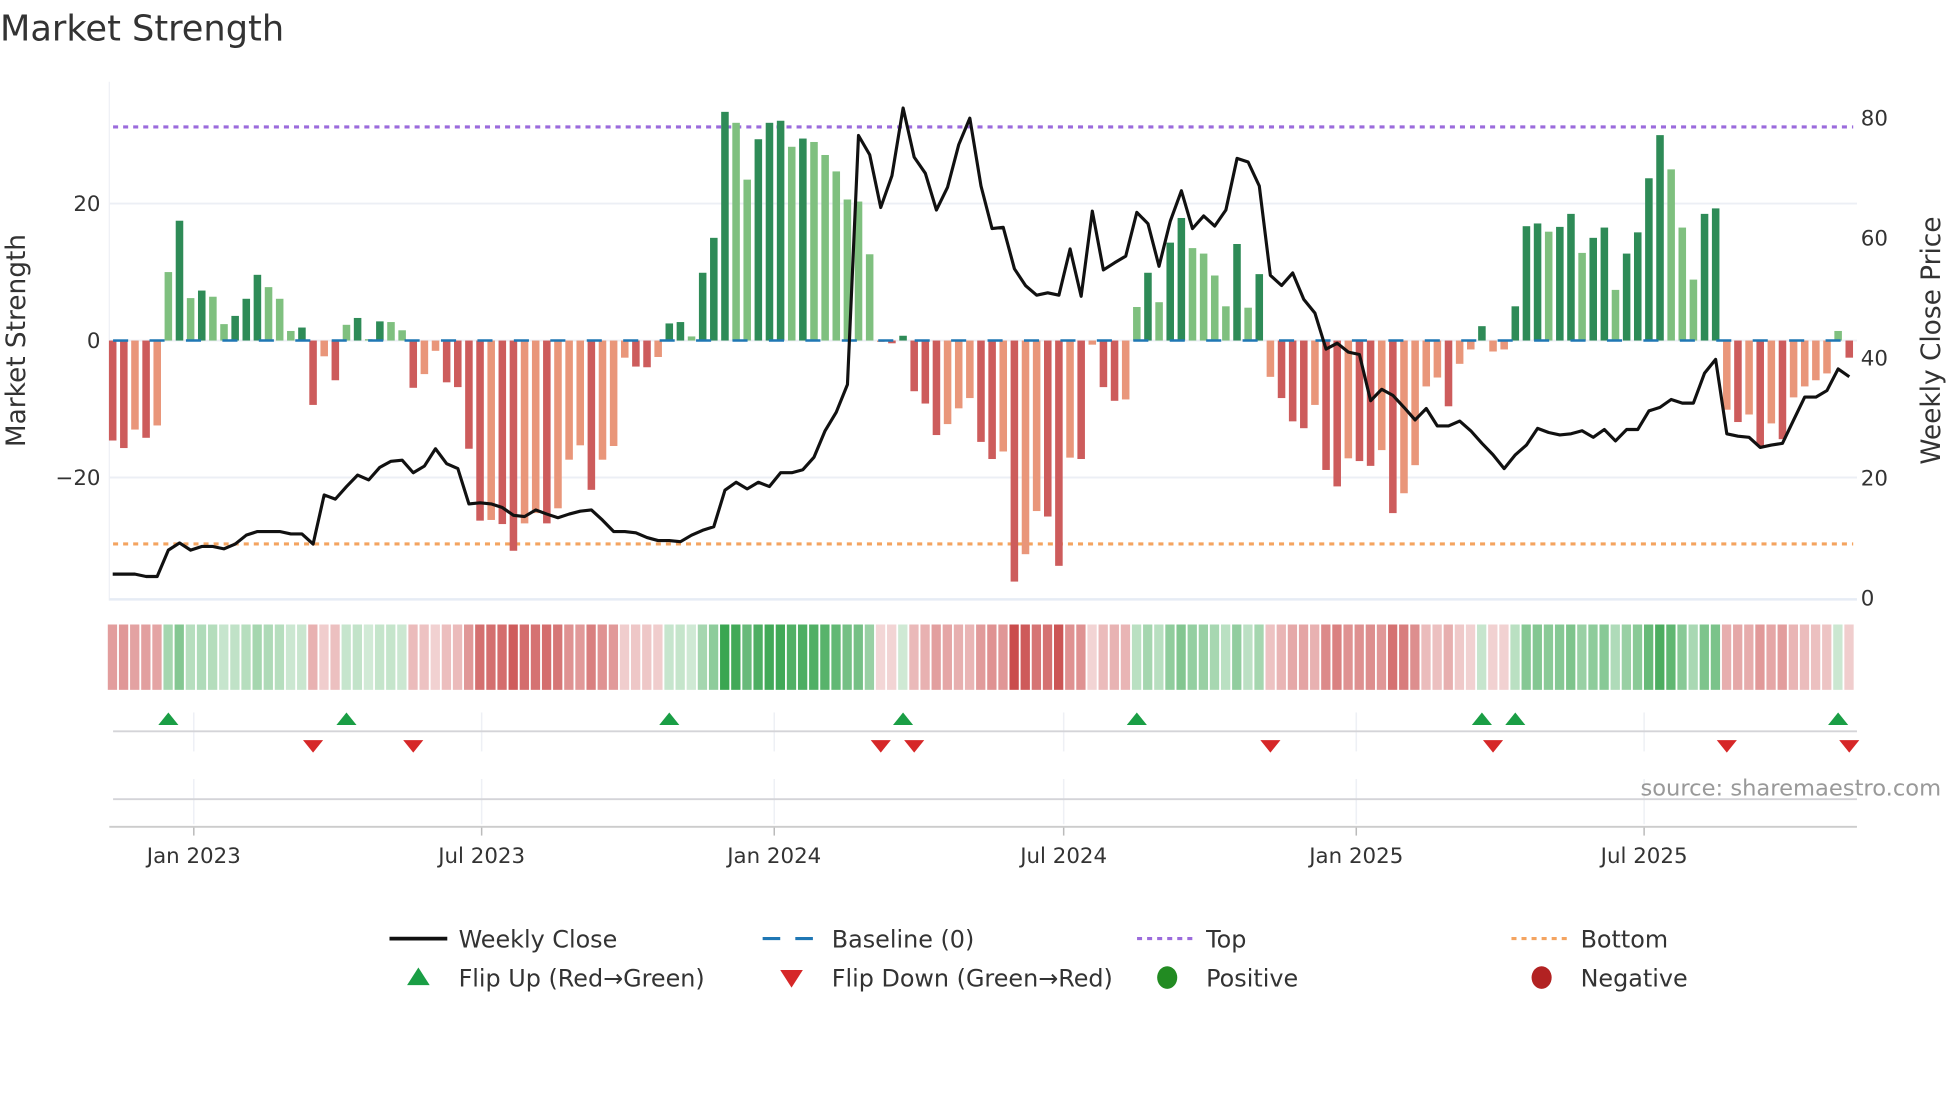  I want to click on flip-down-marker, so click(1726, 746).